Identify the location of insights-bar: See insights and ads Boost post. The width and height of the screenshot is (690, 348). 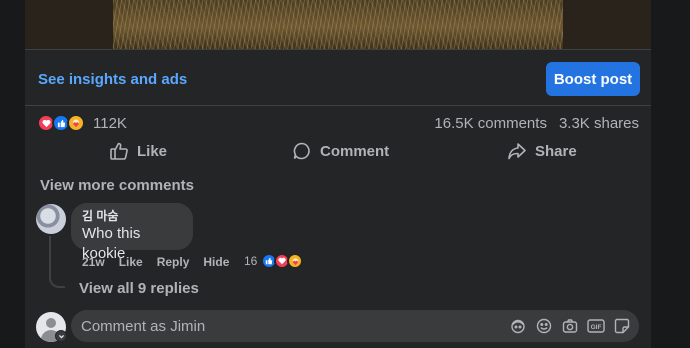
(338, 77).